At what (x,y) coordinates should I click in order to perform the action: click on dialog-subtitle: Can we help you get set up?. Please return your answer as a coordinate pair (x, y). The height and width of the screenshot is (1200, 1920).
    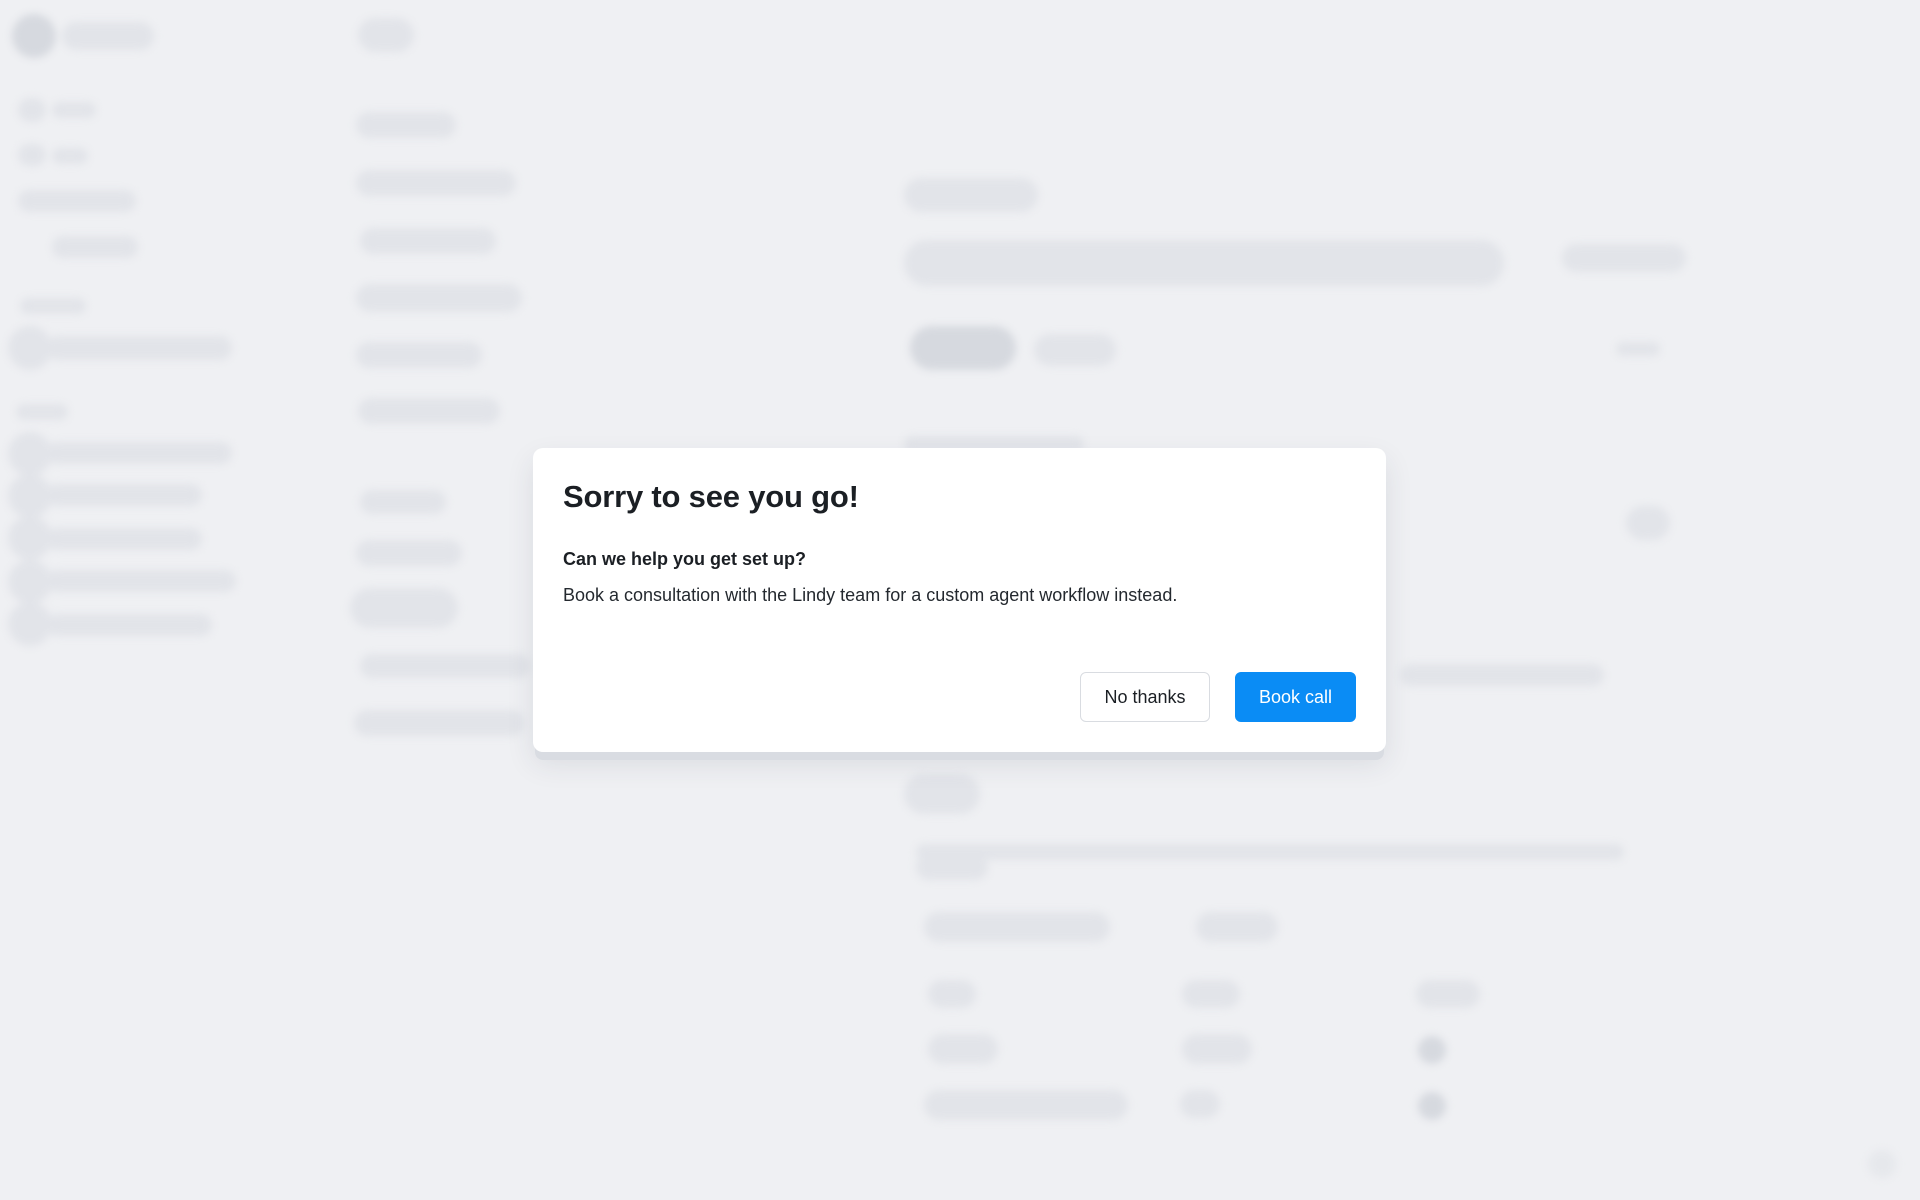
    Looking at the image, I should click on (685, 559).